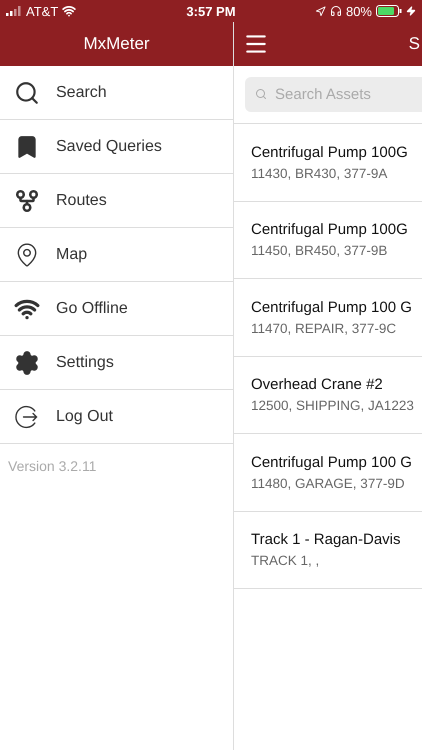 The height and width of the screenshot is (750, 422). What do you see at coordinates (328, 395) in the screenshot?
I see `asset-row: Overhead Crane #2 12500, SHIPPING, JA1223` at bounding box center [328, 395].